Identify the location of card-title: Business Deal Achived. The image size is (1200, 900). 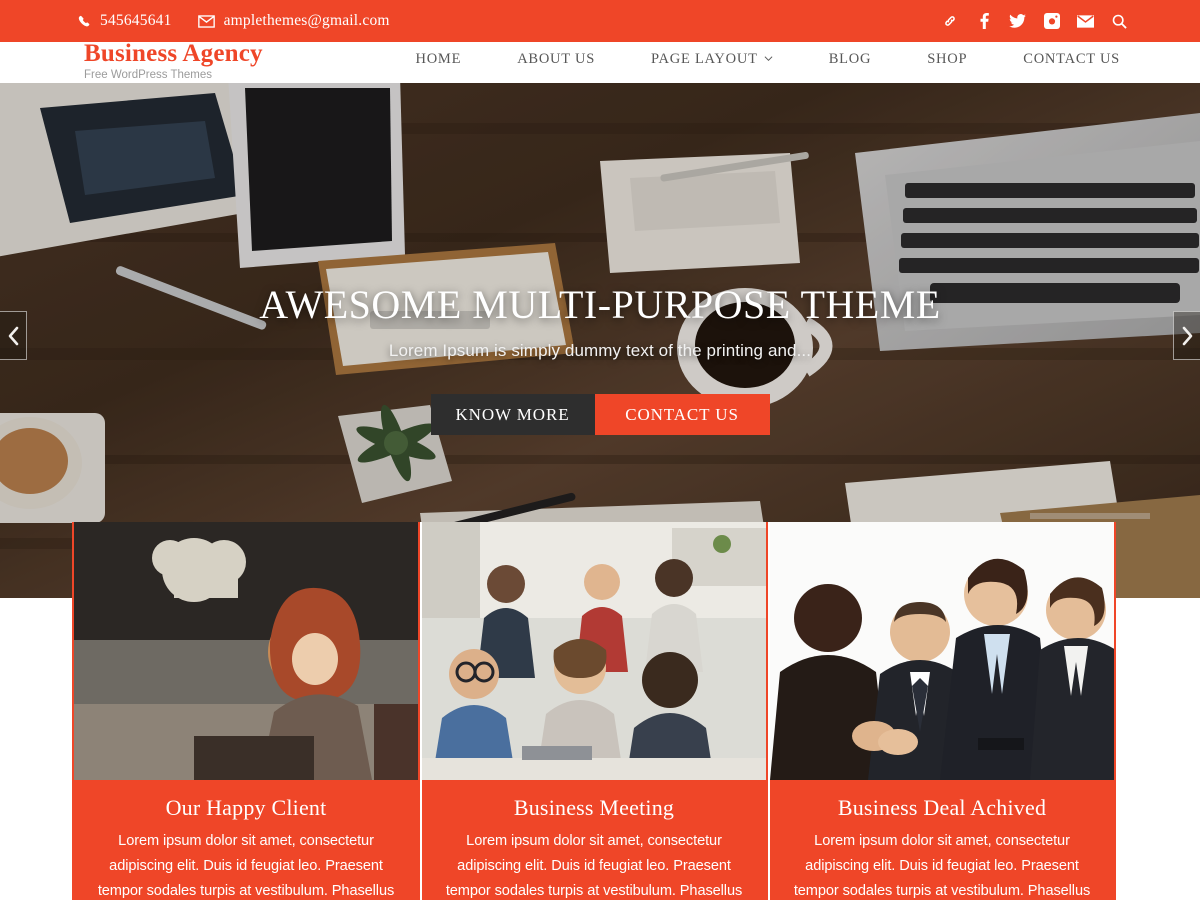
(942, 807).